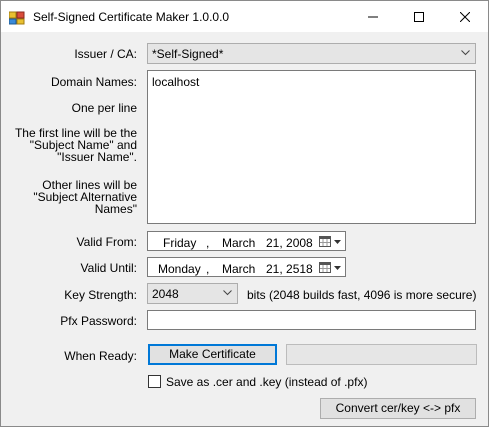  I want to click on save-as-cer-checkbox, so click(154, 381).